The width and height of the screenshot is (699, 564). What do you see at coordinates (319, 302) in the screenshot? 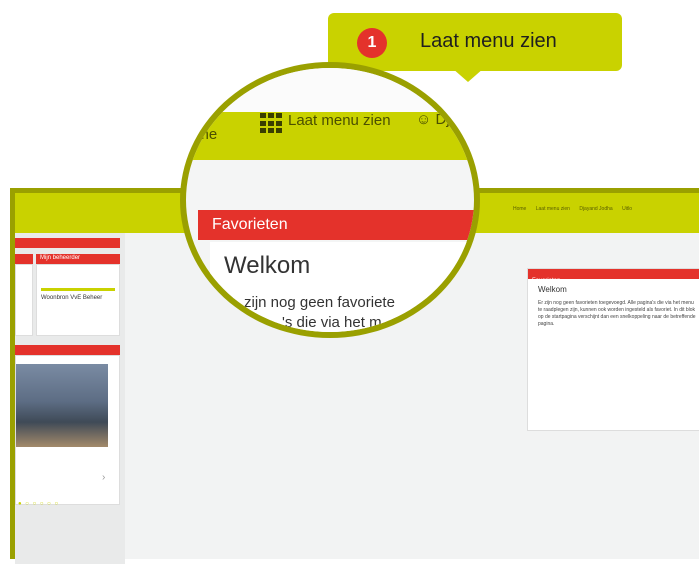
I see `zoom-body-line-1: zijn nog geen favoriete` at bounding box center [319, 302].